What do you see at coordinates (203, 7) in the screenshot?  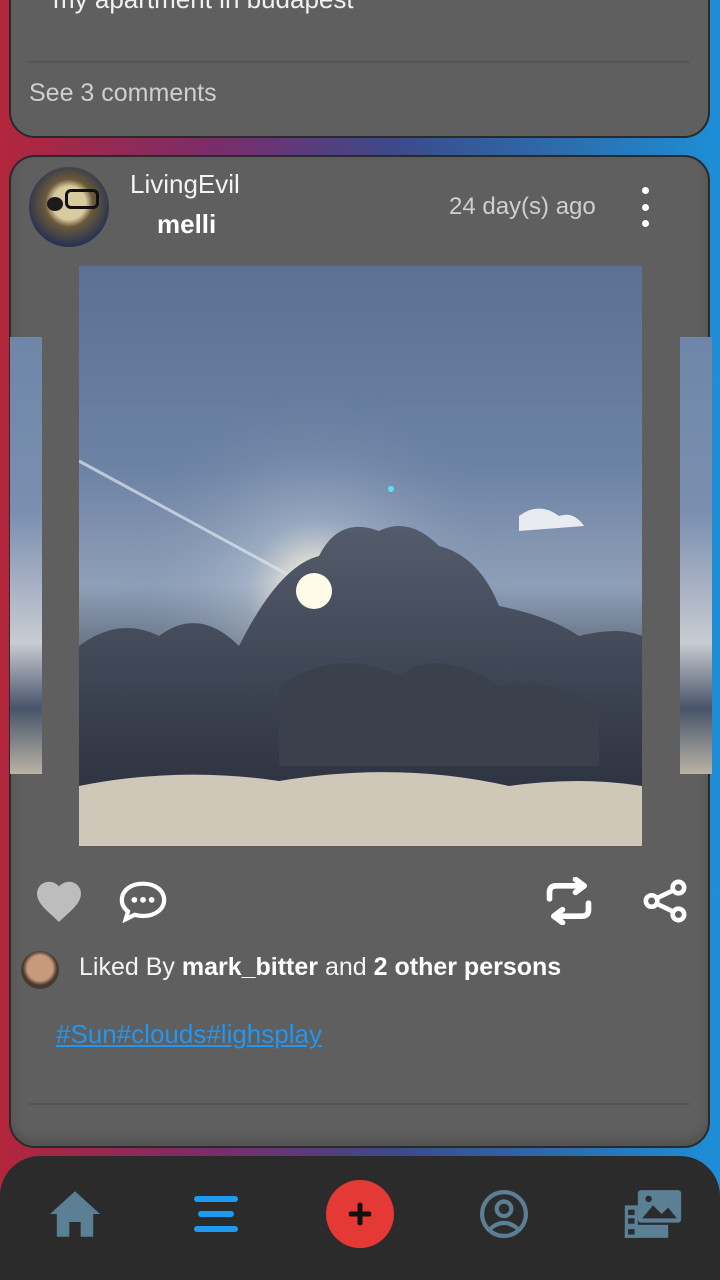 I see `previous-post-caption: my apartment in budapest` at bounding box center [203, 7].